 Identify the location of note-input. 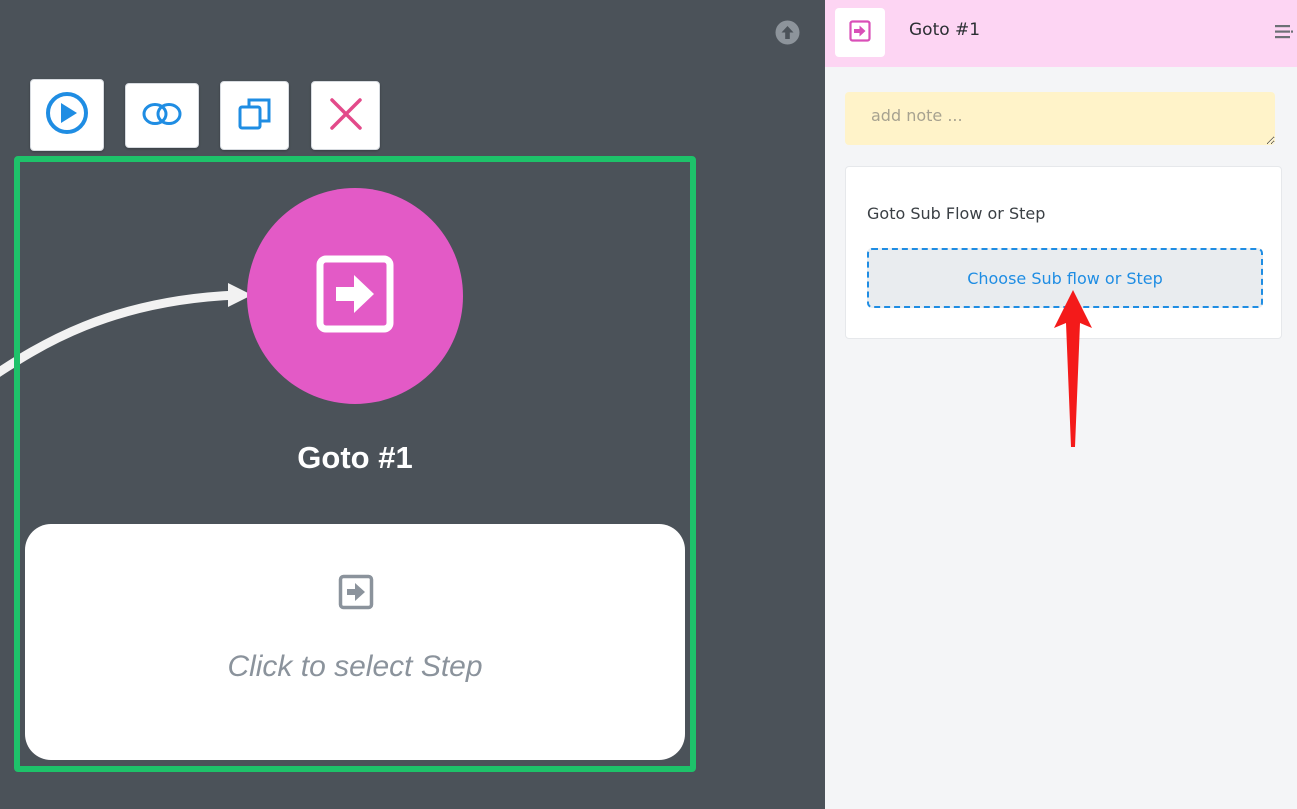
(1060, 118).